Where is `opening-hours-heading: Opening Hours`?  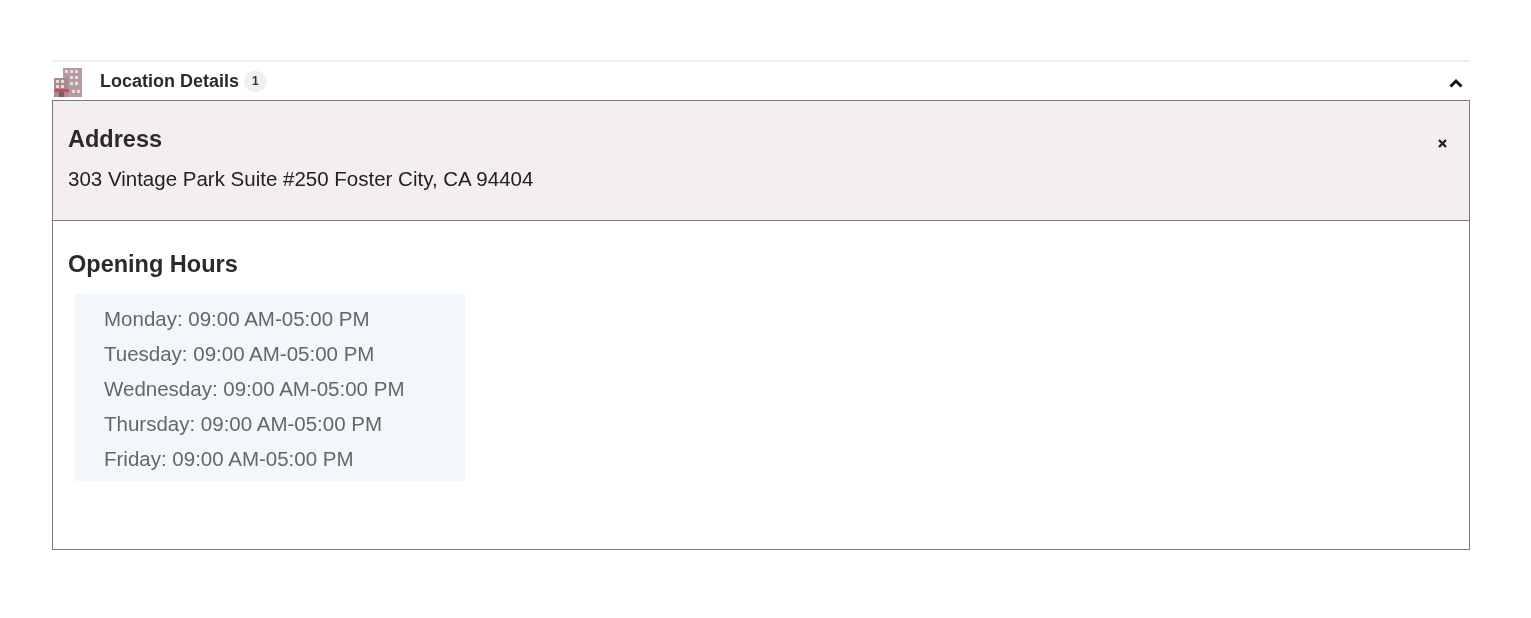 opening-hours-heading: Opening Hours is located at coordinates (153, 264).